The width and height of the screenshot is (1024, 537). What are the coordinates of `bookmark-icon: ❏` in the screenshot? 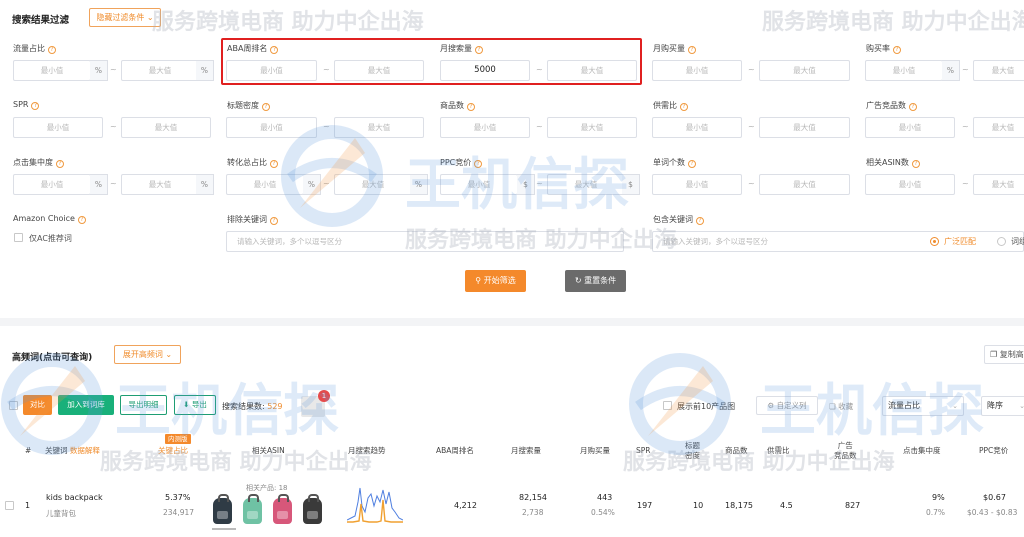 It's located at (832, 406).